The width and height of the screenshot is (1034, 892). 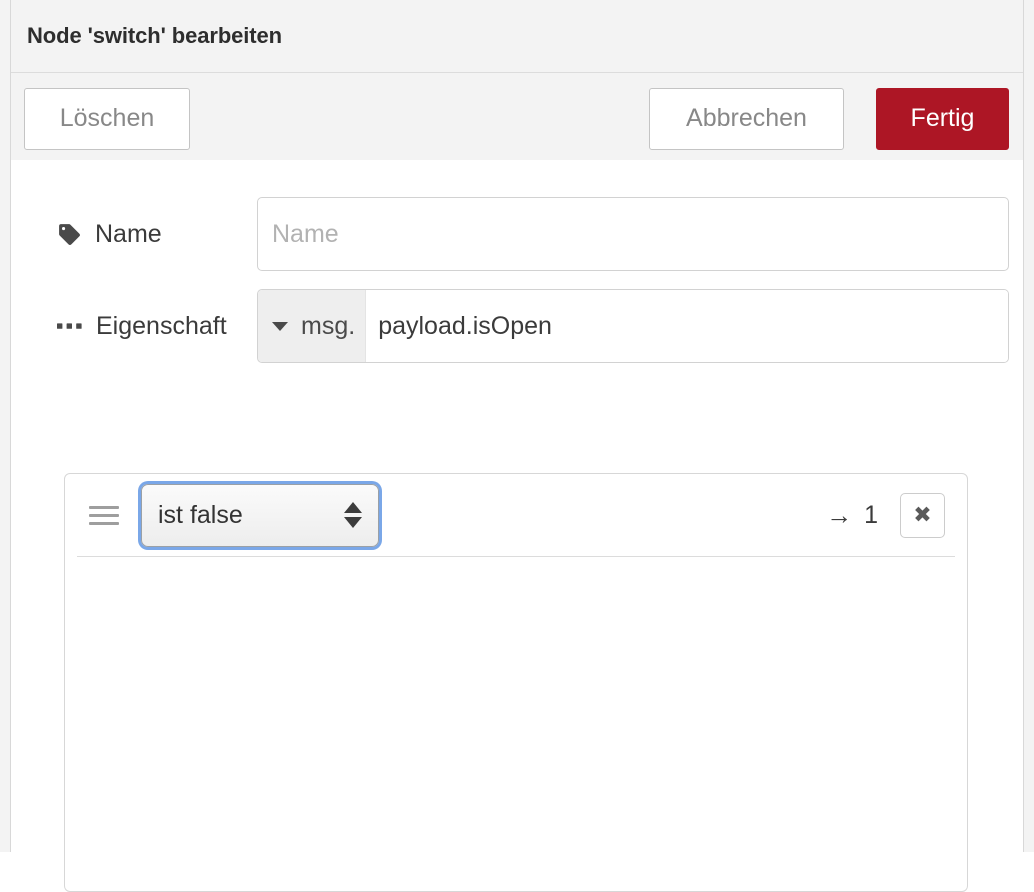 What do you see at coordinates (200, 514) in the screenshot?
I see `rule-operator-value: ist false` at bounding box center [200, 514].